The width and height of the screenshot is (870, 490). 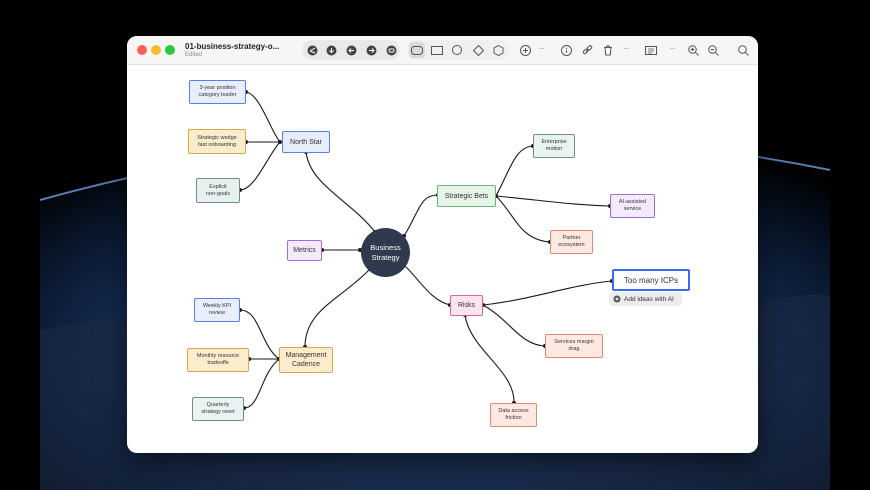 I want to click on node-label: Explicit non-goals, so click(x=218, y=190).